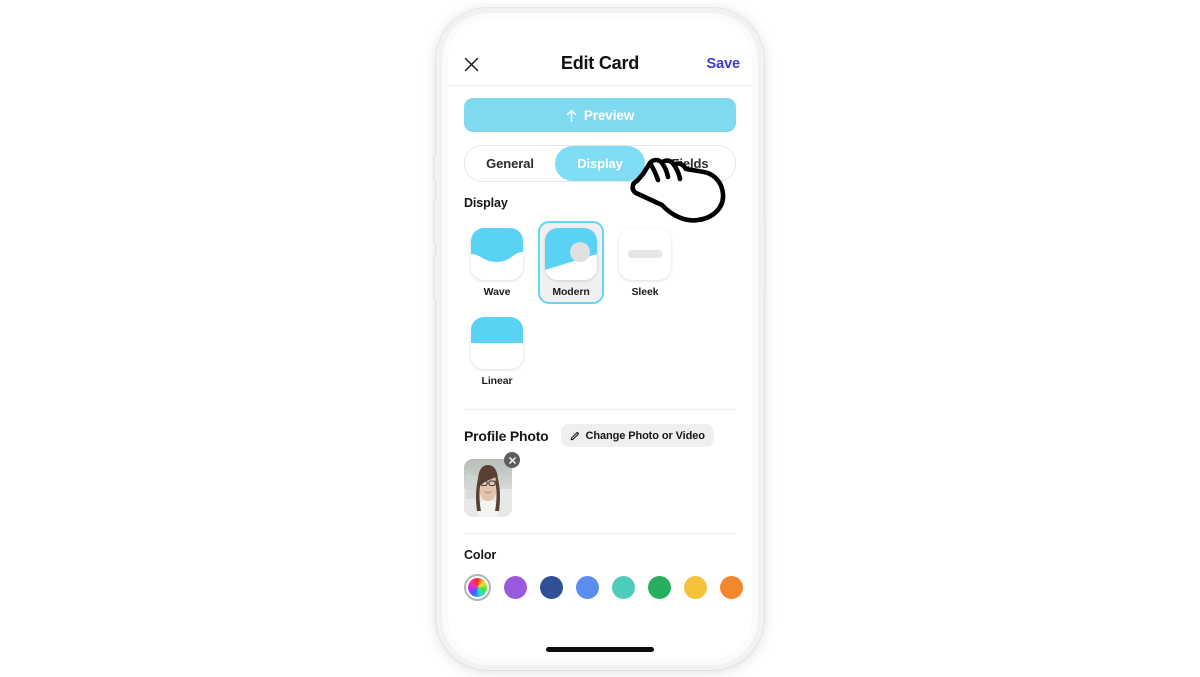 The width and height of the screenshot is (1200, 677). I want to click on preview-button-label: Preview, so click(609, 115).